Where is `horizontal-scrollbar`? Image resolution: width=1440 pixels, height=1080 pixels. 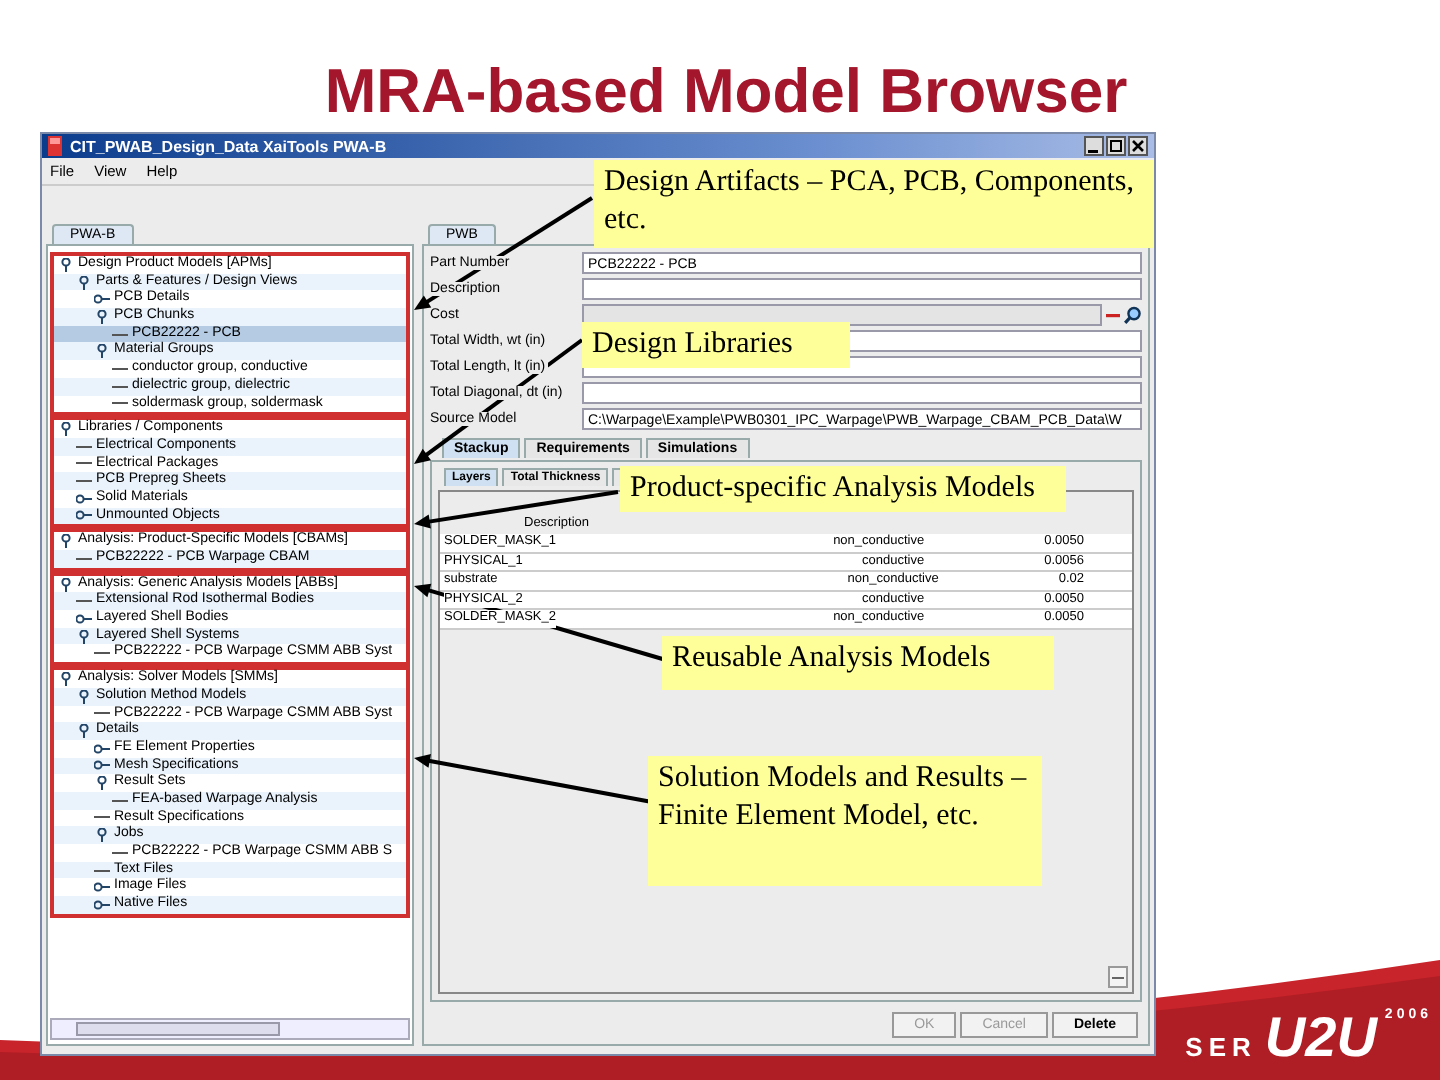 horizontal-scrollbar is located at coordinates (230, 1029).